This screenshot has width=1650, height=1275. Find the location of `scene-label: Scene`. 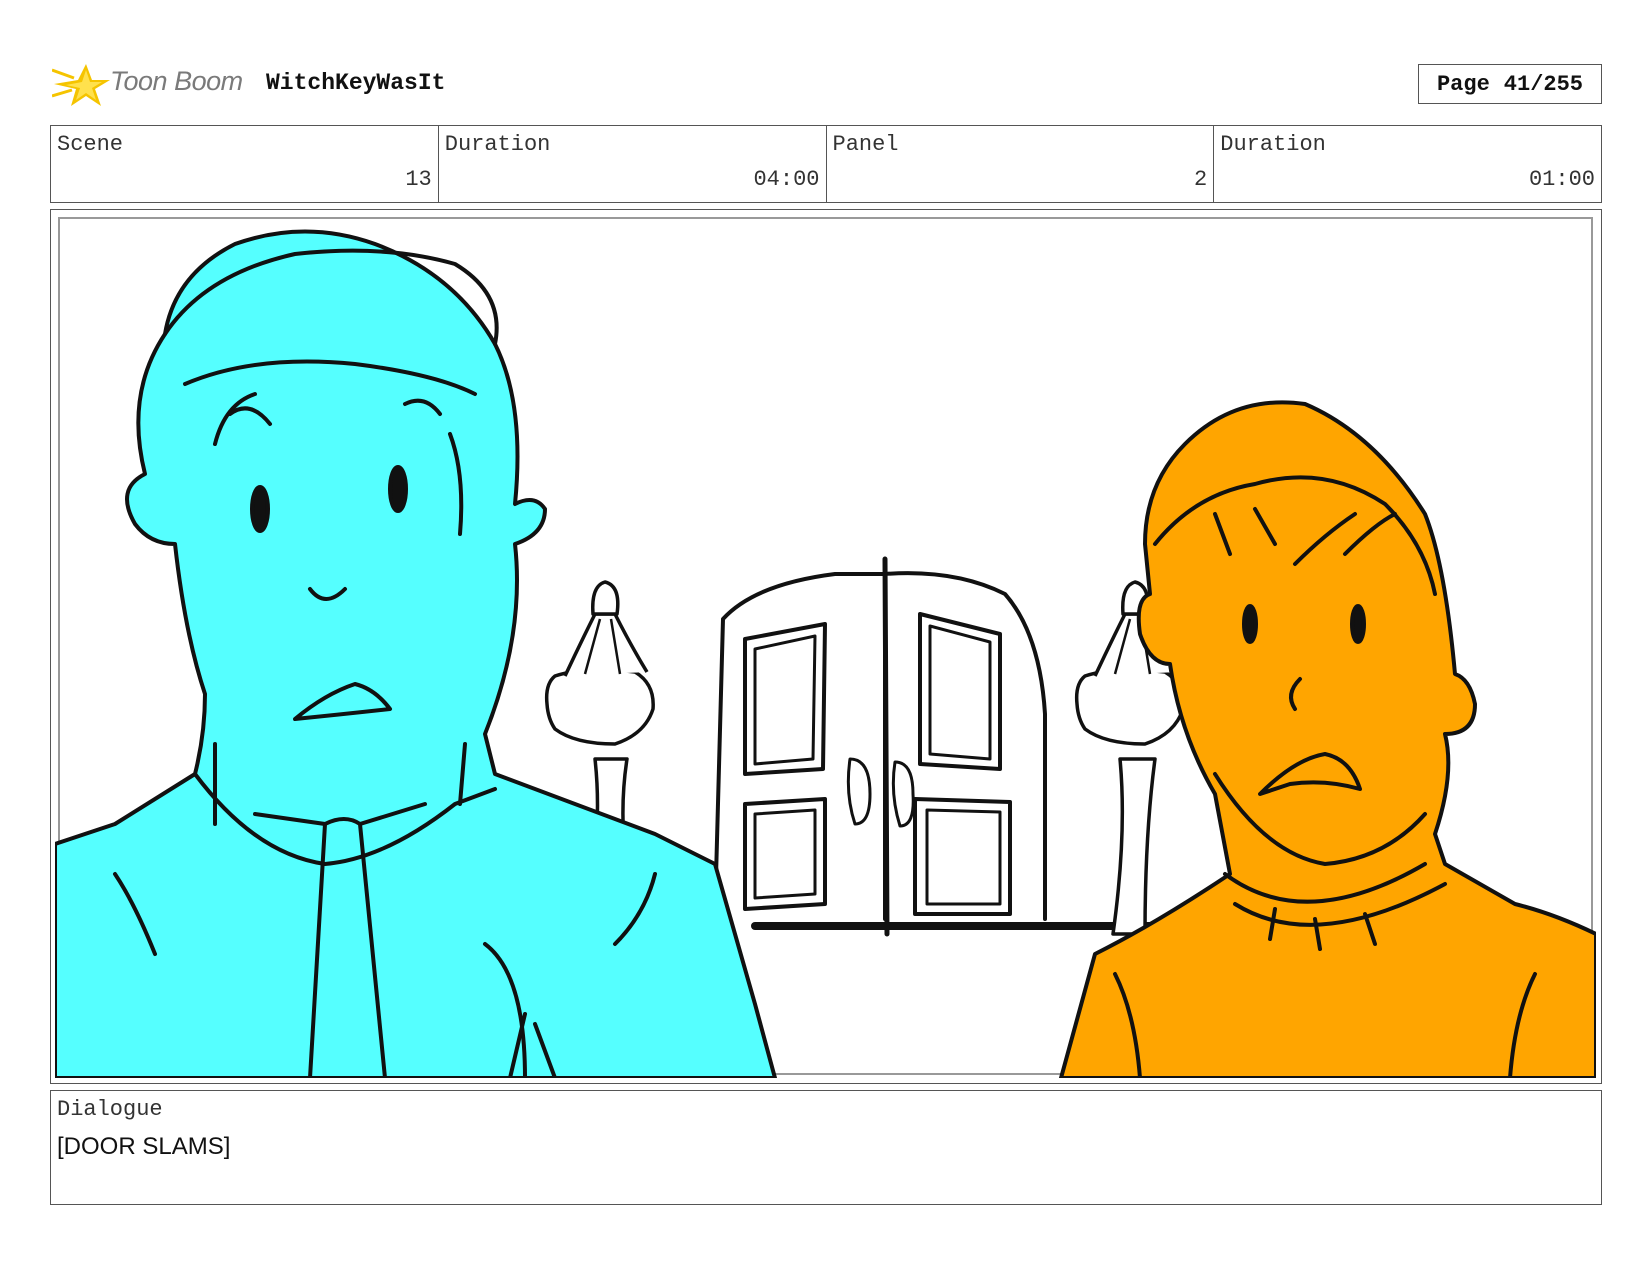

scene-label: Scene is located at coordinates (90, 144).